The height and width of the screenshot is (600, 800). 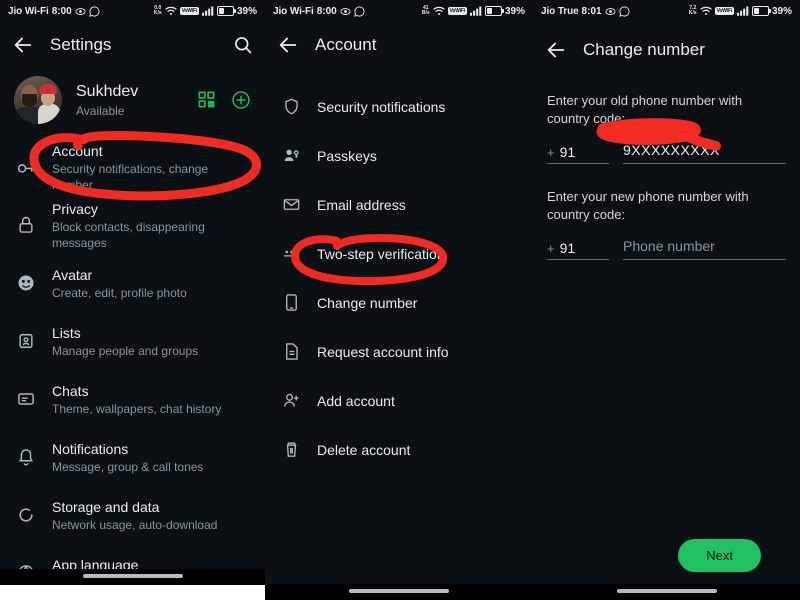 What do you see at coordinates (26, 225) in the screenshot?
I see `lock-icon` at bounding box center [26, 225].